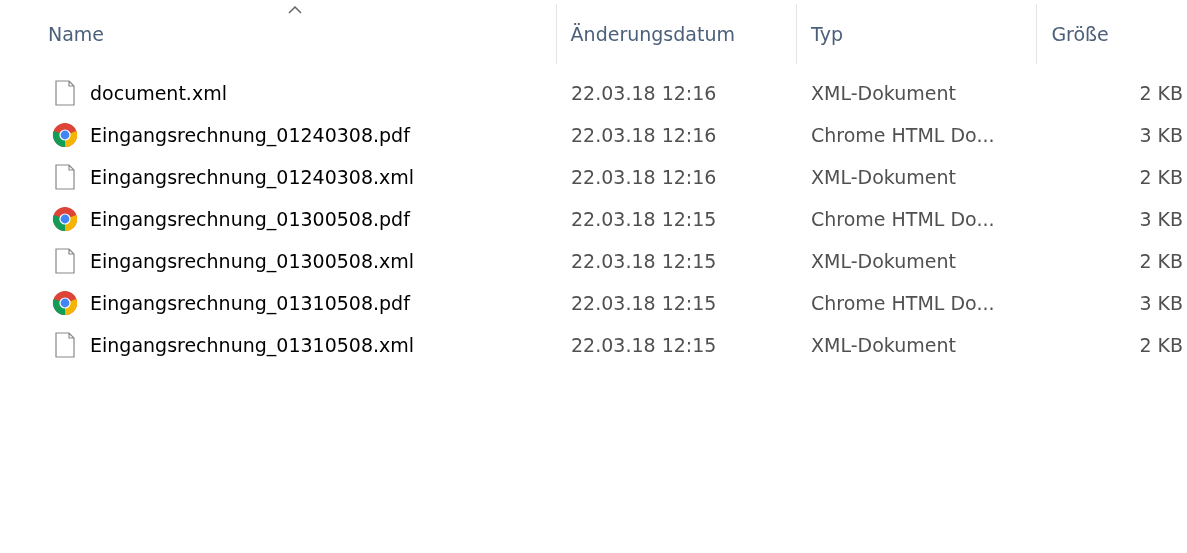 This screenshot has height=553, width=1187. Describe the element at coordinates (252, 345) in the screenshot. I see `file-name: Eingangsrechnung_01310508.xml` at that location.